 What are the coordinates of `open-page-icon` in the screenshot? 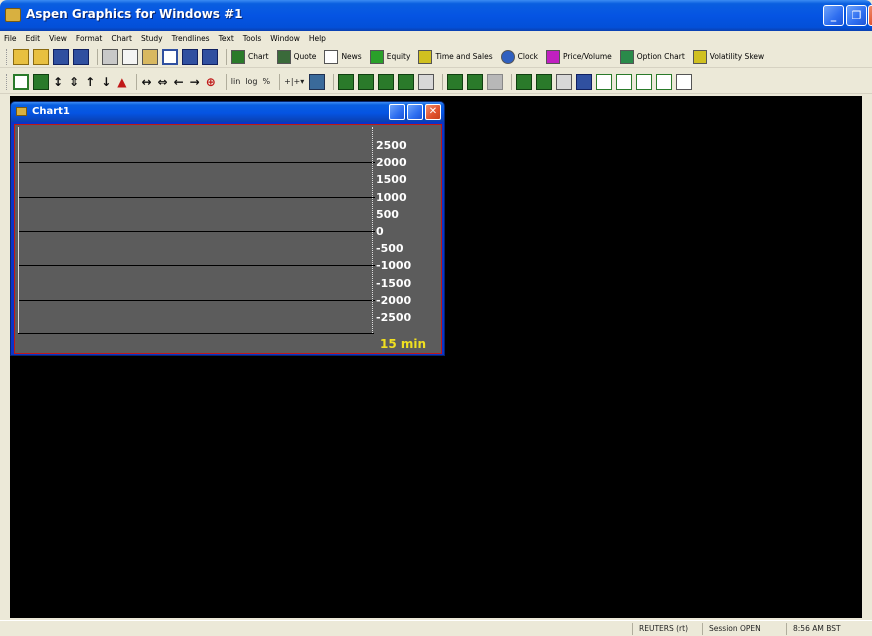 It's located at (41, 56).